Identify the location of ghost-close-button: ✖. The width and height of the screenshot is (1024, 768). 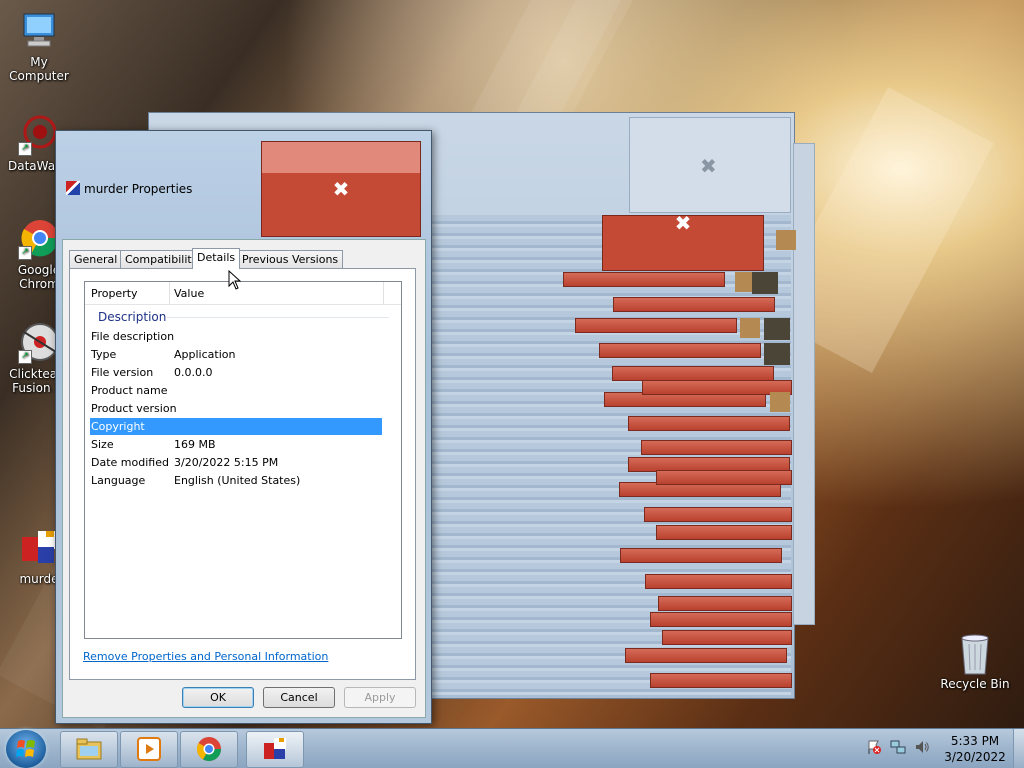
(710, 165).